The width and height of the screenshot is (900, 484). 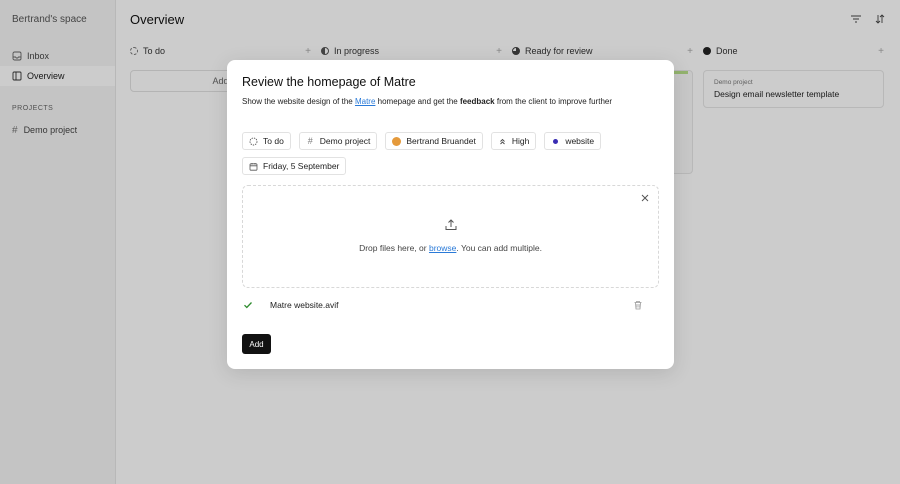 I want to click on modal-title: Review the homepage of Matre, so click(x=450, y=82).